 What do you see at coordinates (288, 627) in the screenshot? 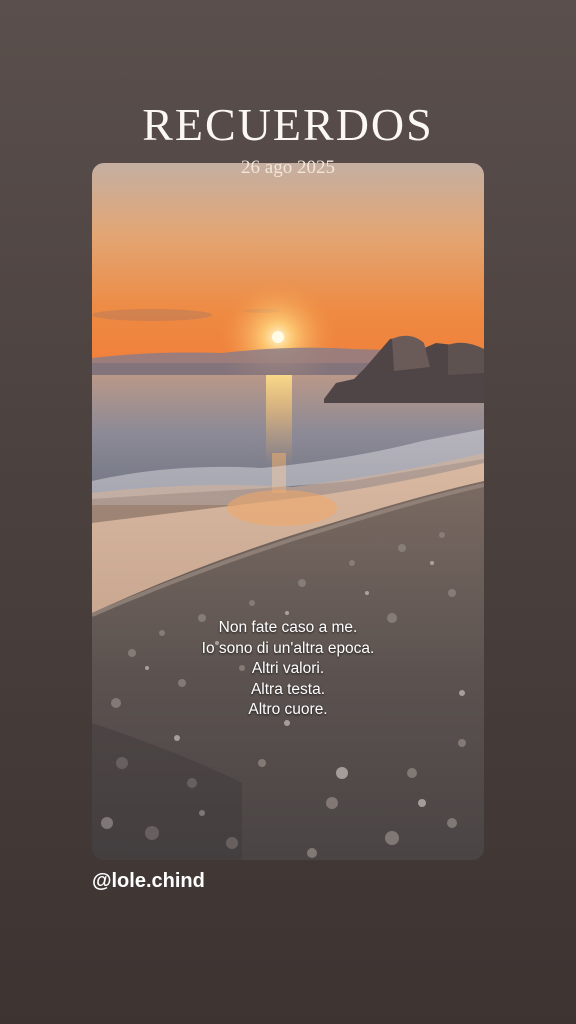
I see `caption-line-1: Non fate caso a me.` at bounding box center [288, 627].